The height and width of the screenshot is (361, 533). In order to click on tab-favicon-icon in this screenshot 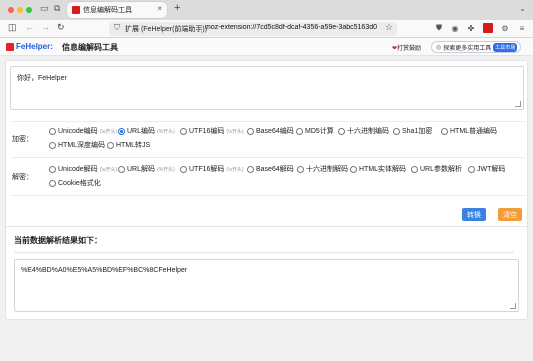, I will do `click(76, 10)`.